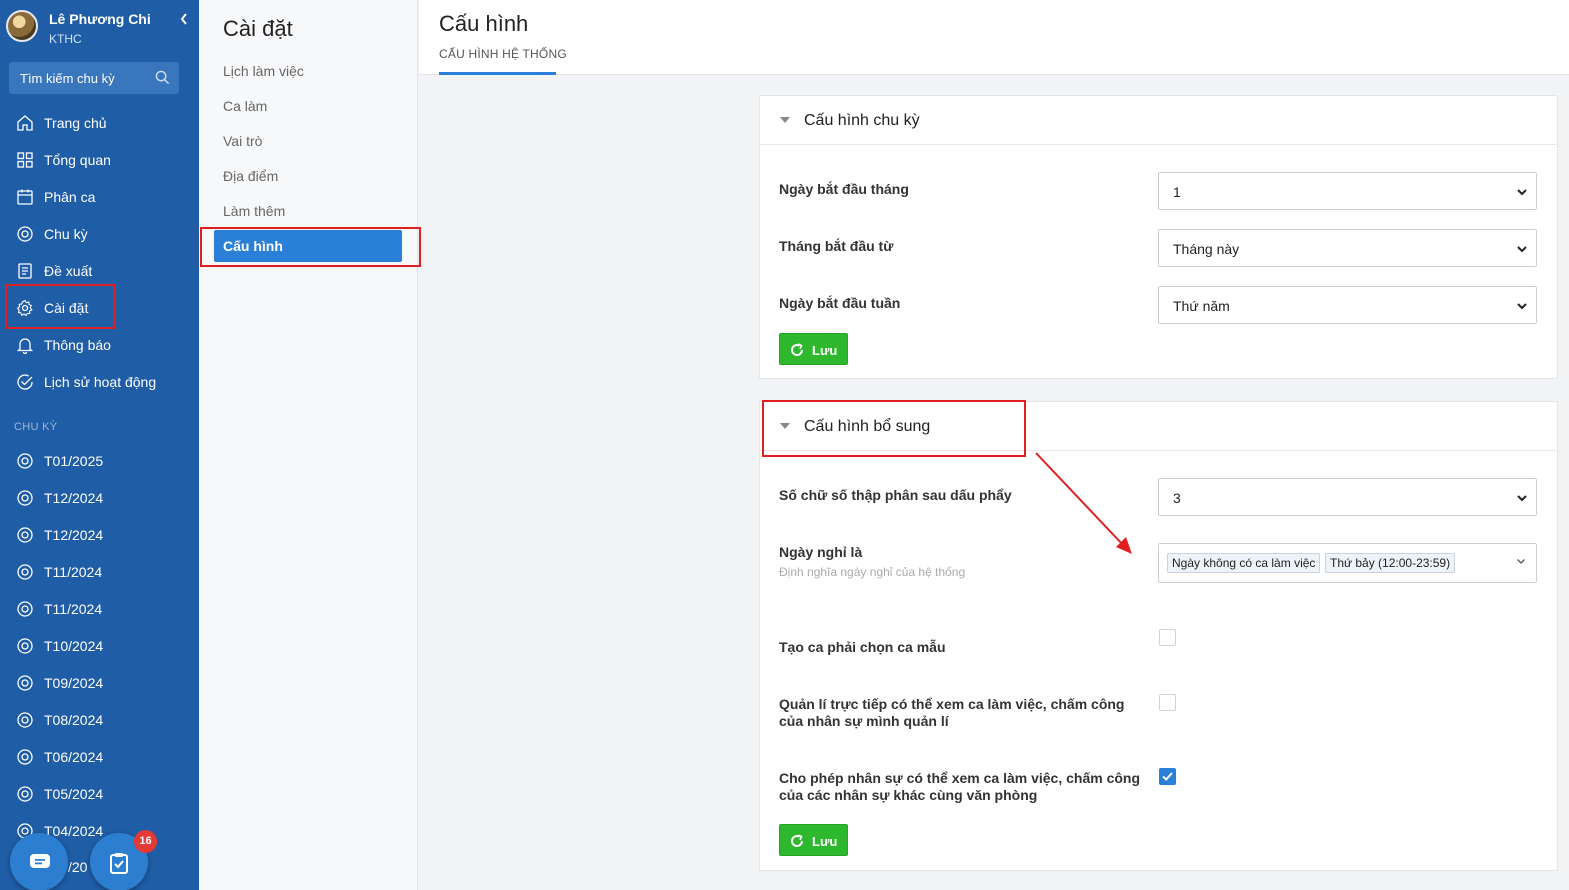 The width and height of the screenshot is (1569, 890). I want to click on sidebar-cycle-item: T09/2024, so click(99, 683).